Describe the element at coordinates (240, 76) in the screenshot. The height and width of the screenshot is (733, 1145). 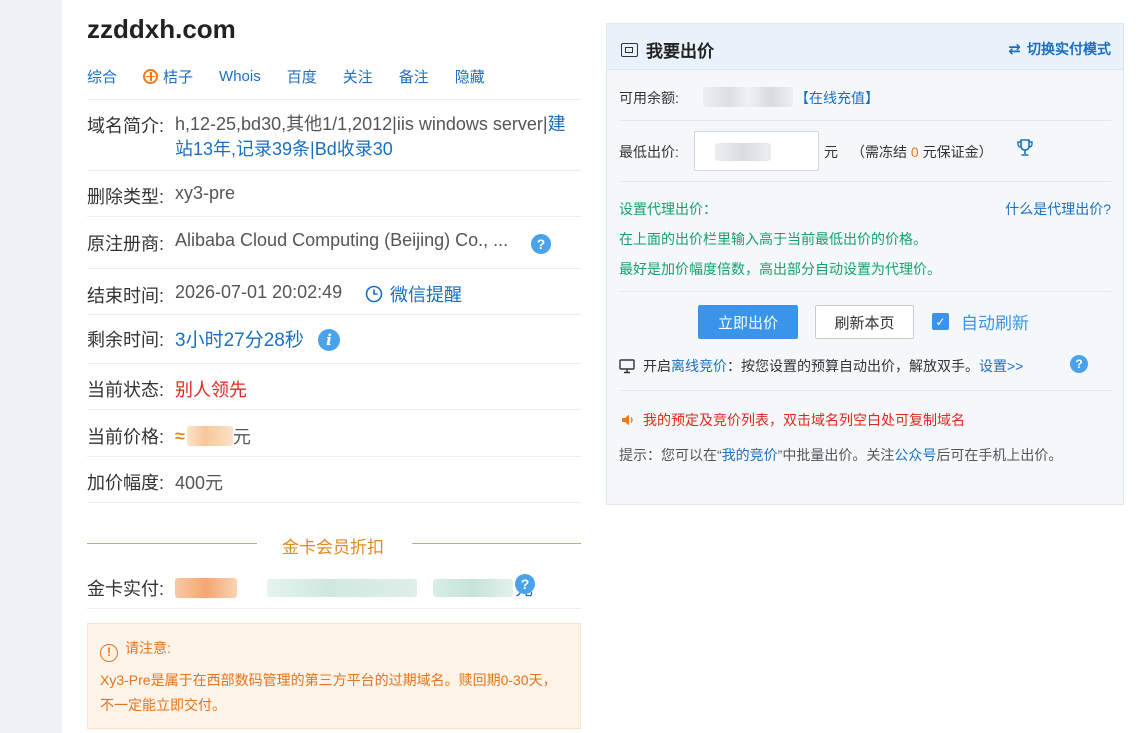
I see `tab-whois: Whois` at that location.